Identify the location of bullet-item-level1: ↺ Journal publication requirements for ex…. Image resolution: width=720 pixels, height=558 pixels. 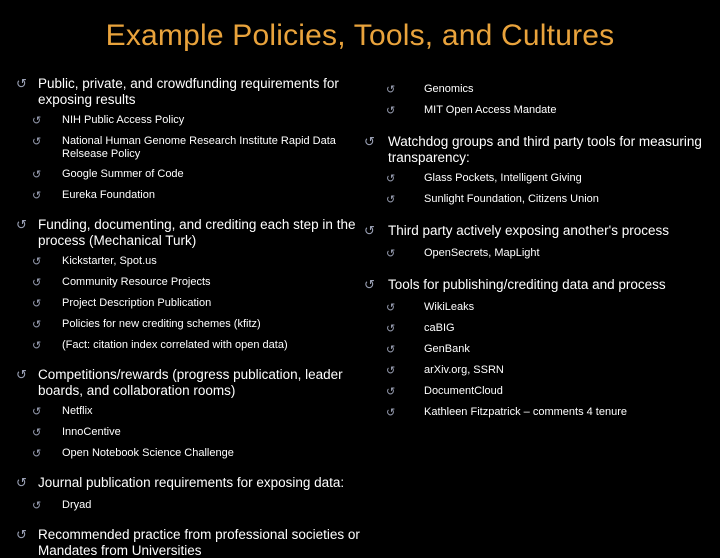
(192, 483).